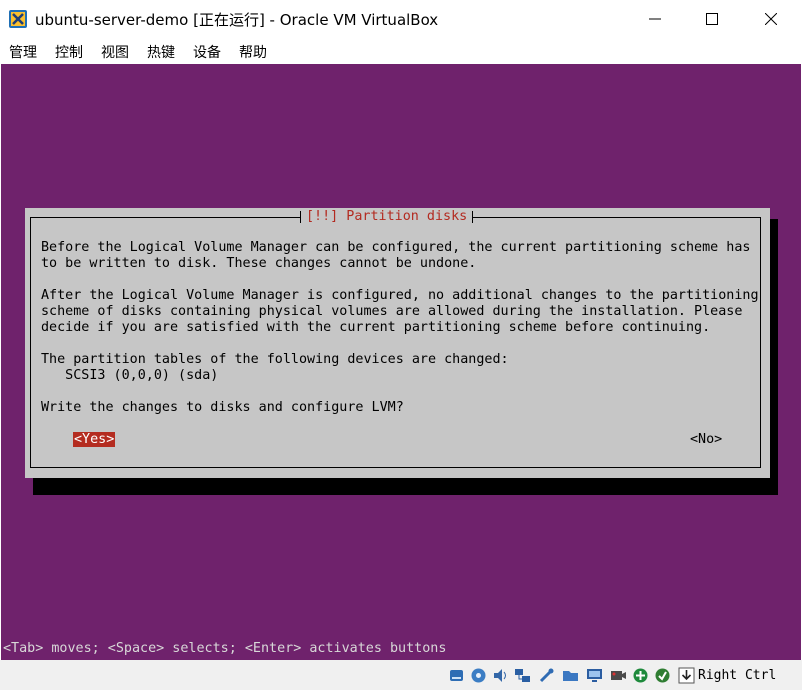 The width and height of the screenshot is (802, 690). What do you see at coordinates (115, 52) in the screenshot?
I see `menu-item-view: 视图` at bounding box center [115, 52].